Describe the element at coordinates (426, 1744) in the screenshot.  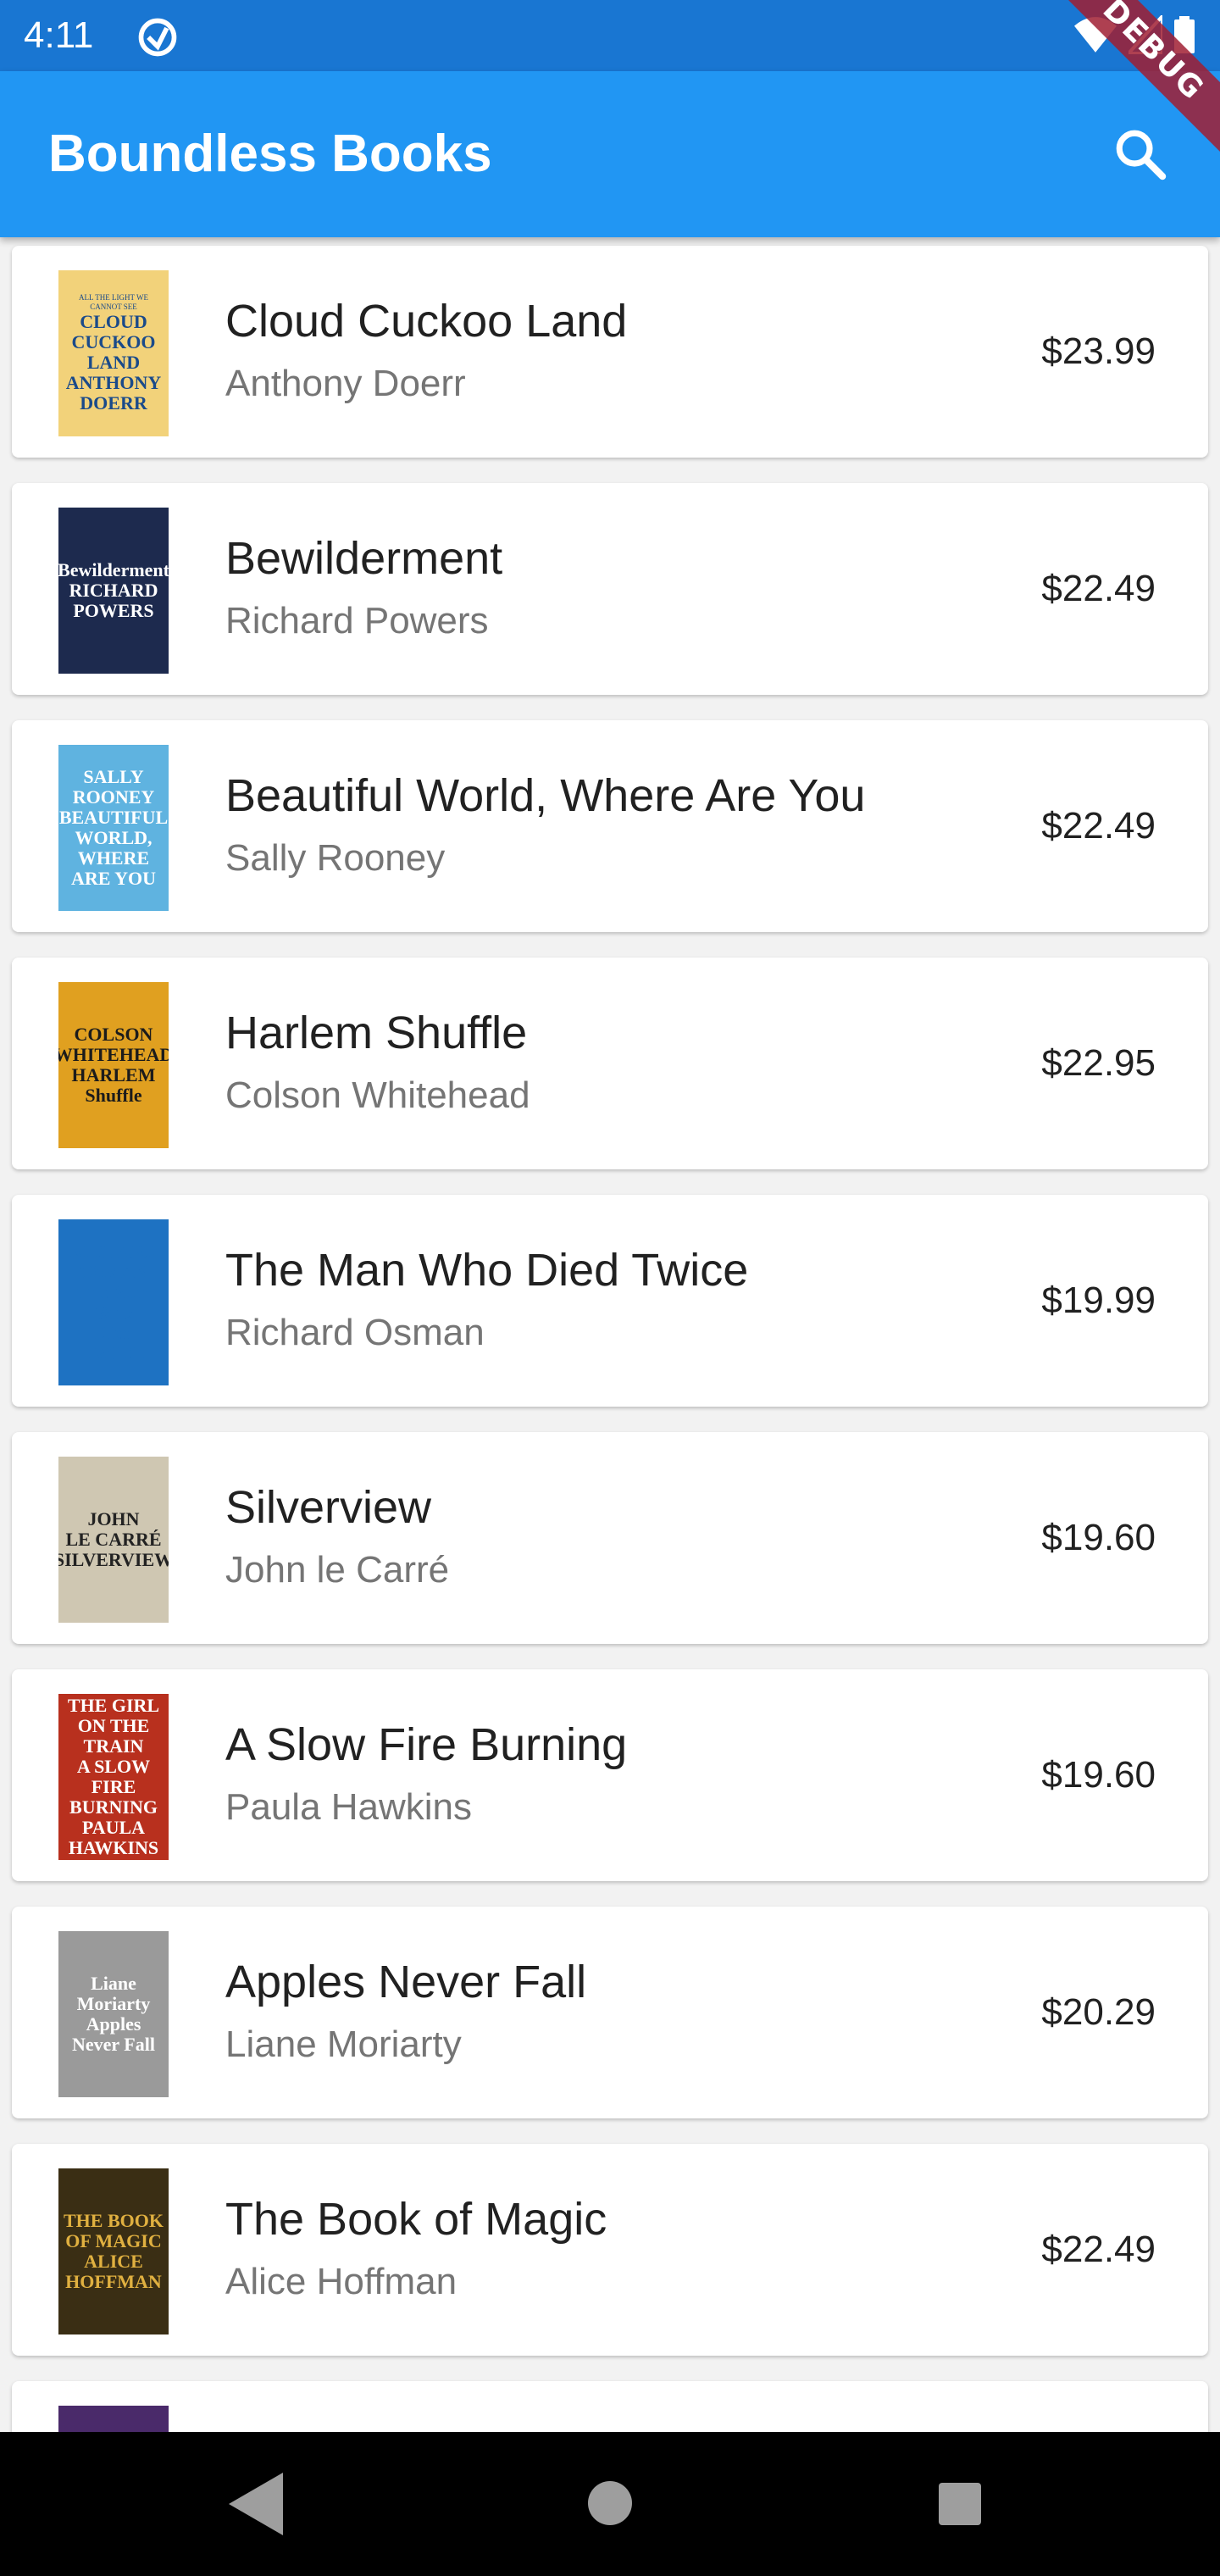
I see `book-title: A Slow Fire Burning` at that location.